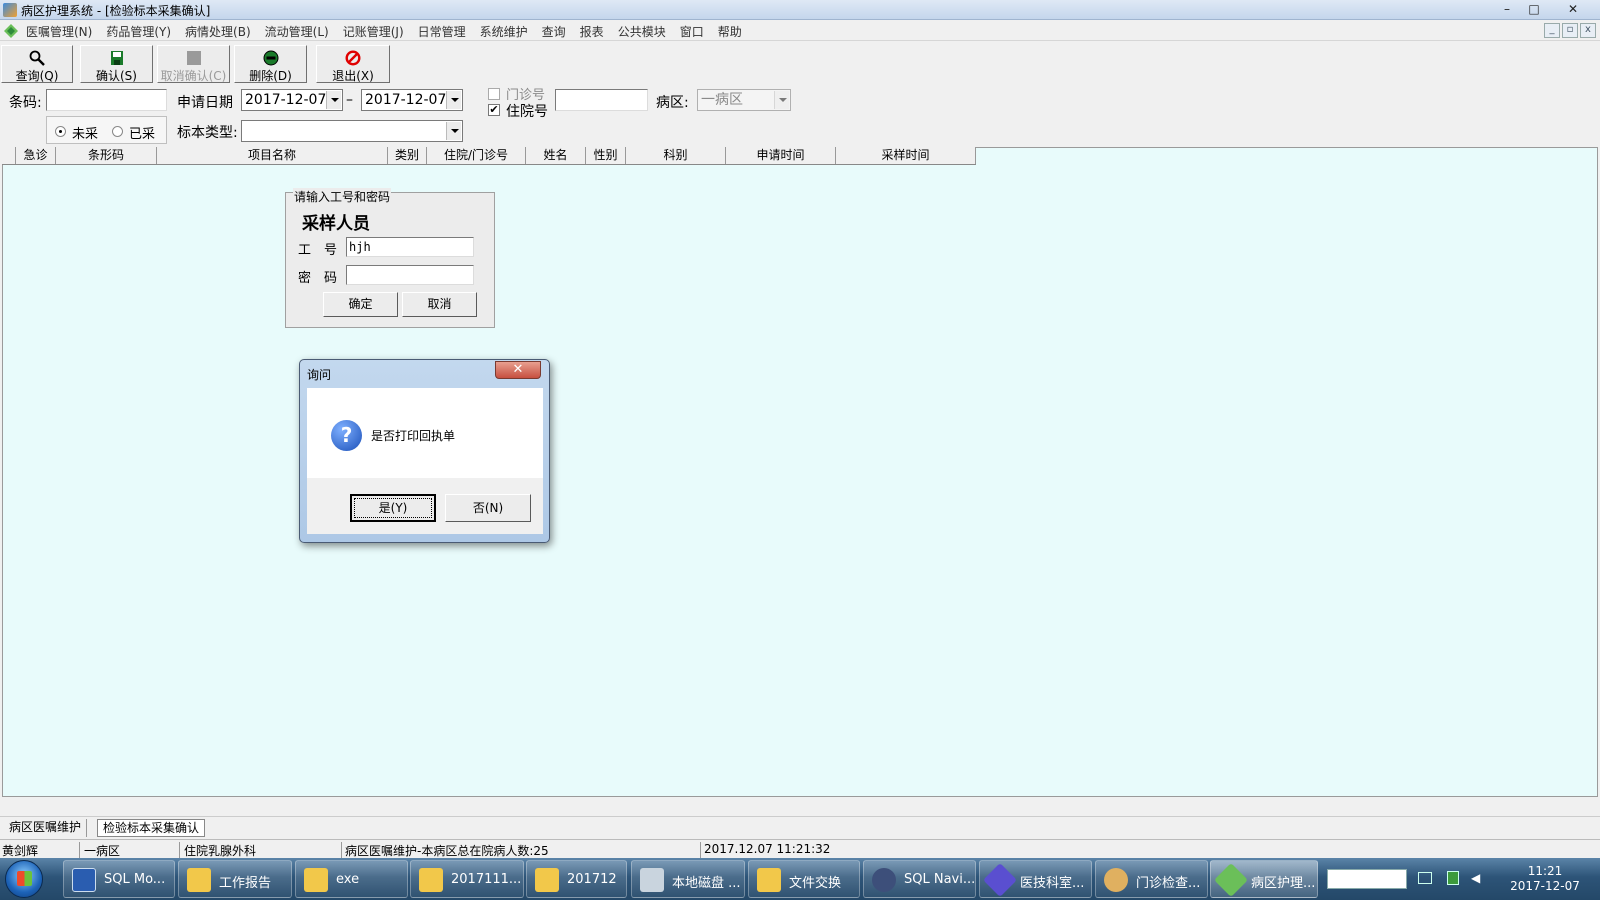 This screenshot has height=900, width=1600. What do you see at coordinates (781, 155) in the screenshot?
I see `grid-header-apply-time: 申请时间` at bounding box center [781, 155].